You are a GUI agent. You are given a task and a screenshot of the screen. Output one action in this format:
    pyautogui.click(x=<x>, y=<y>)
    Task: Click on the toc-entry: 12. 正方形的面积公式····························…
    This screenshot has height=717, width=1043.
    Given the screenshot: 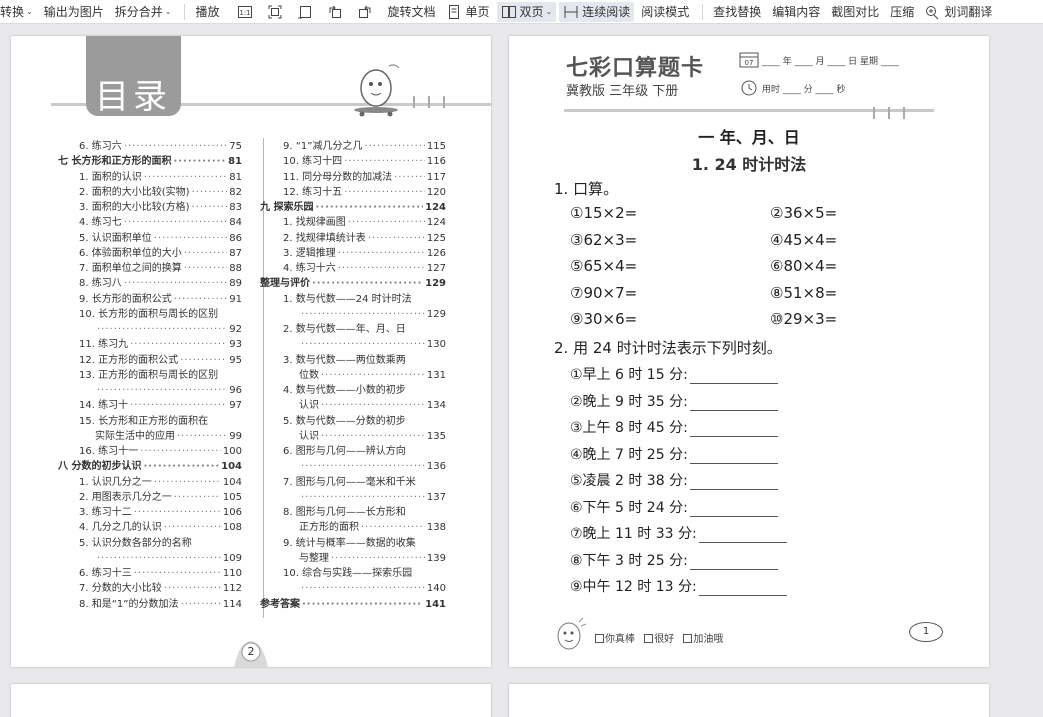 What is the action you would take?
    pyautogui.click(x=160, y=361)
    